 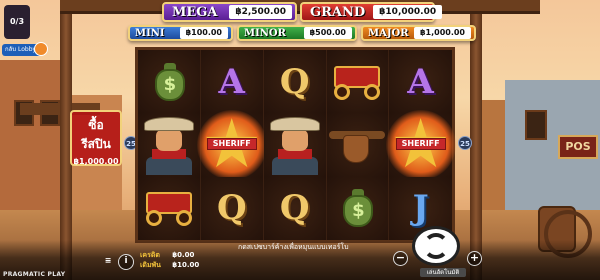 What do you see at coordinates (474, 258) in the screenshot?
I see `increase-bet-button: +` at bounding box center [474, 258].